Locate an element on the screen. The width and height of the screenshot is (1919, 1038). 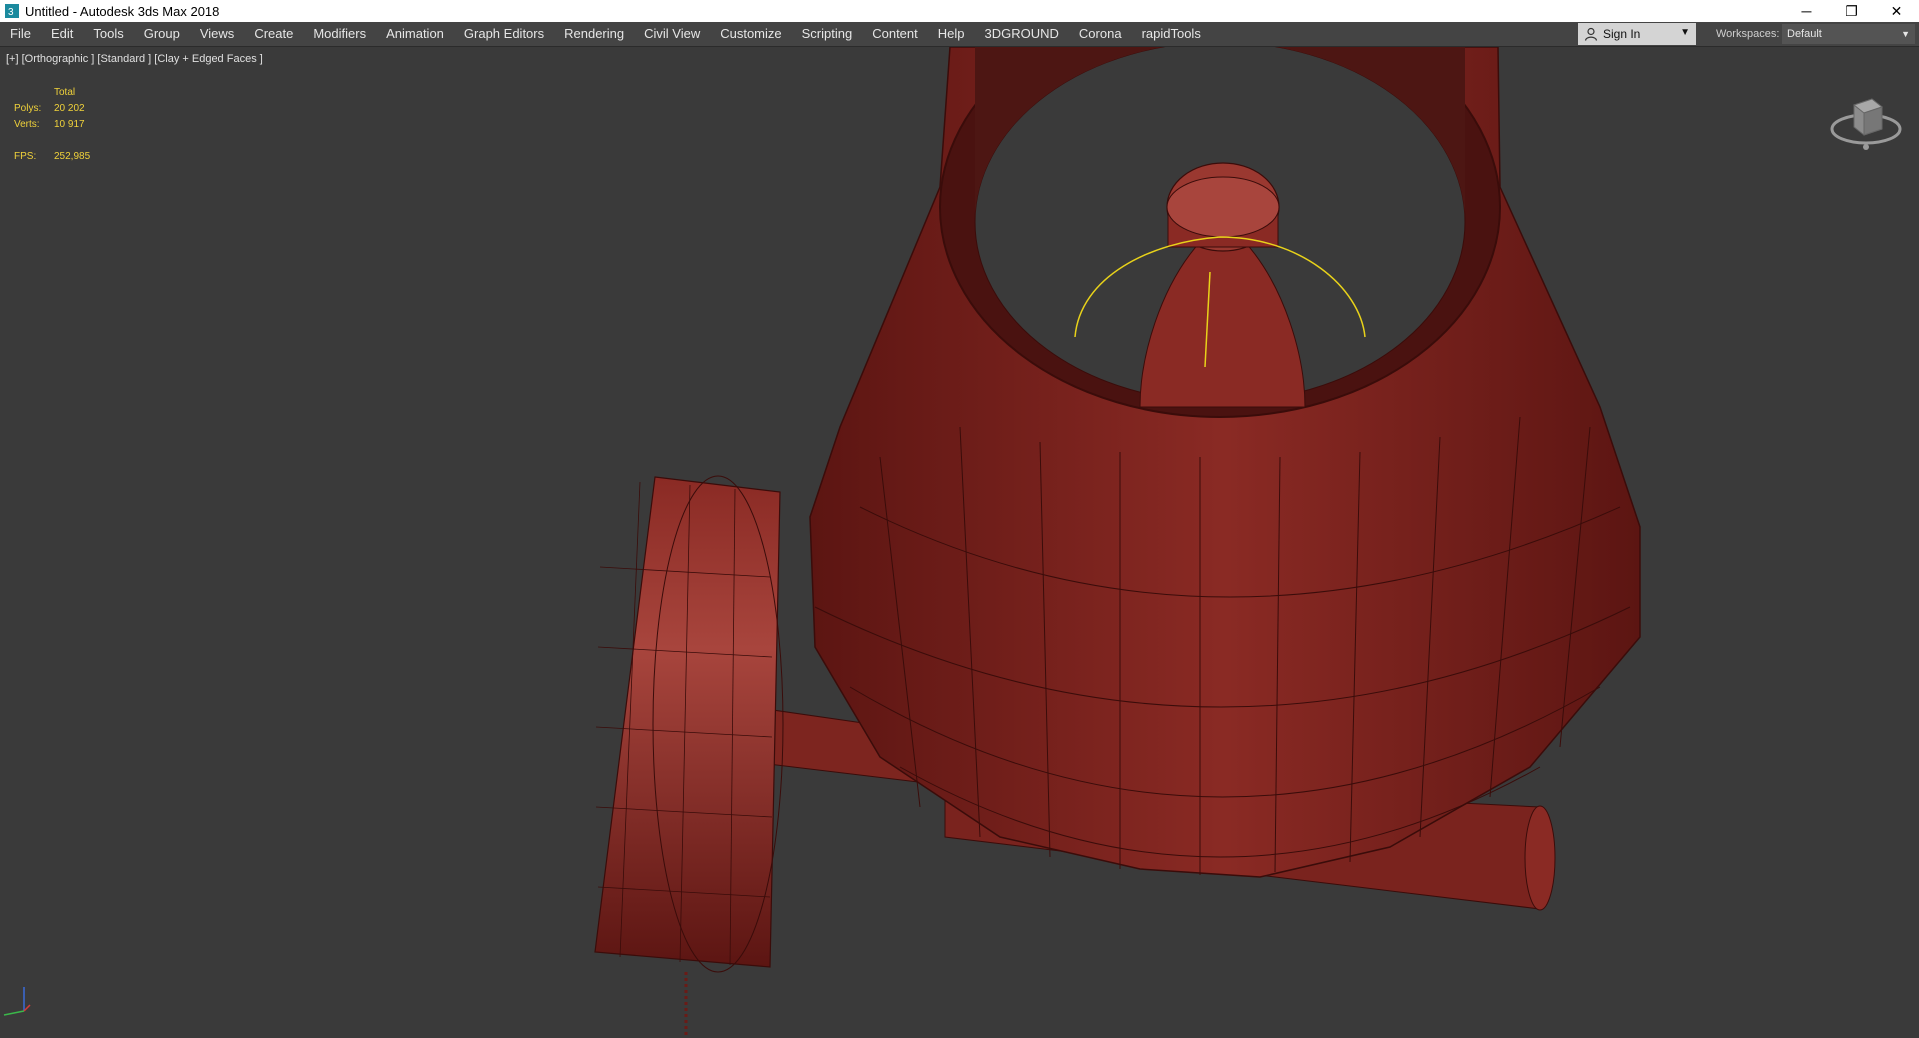
workspace-value: Default is located at coordinates (1804, 34).